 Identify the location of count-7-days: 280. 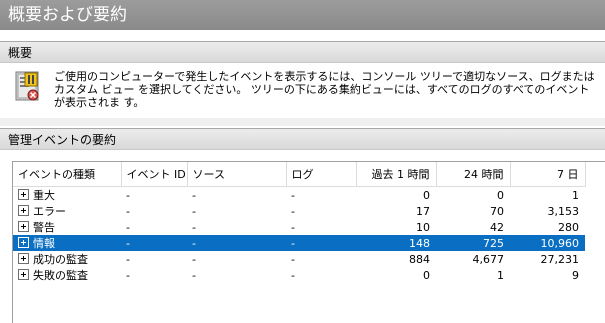
(568, 227).